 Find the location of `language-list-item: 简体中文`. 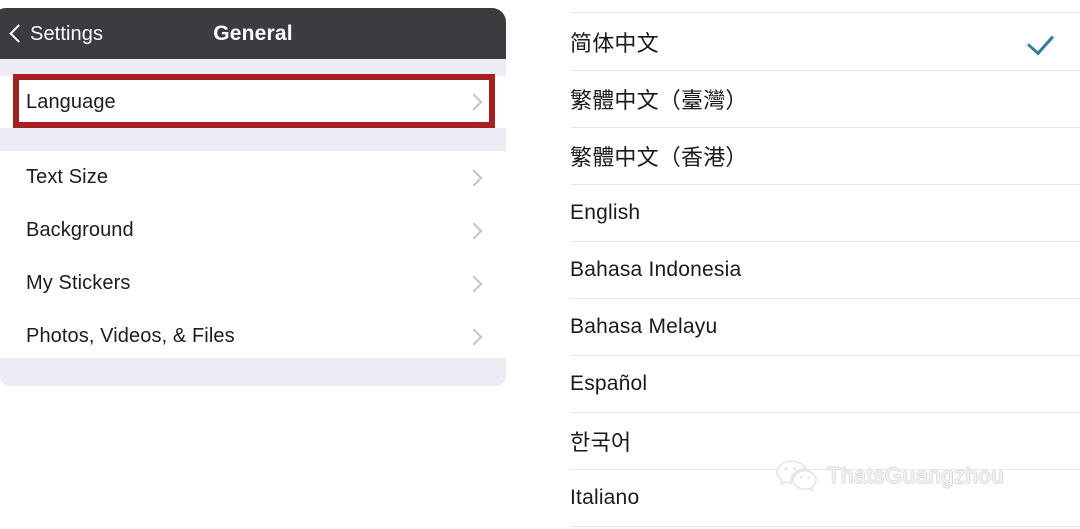

language-list-item: 简体中文 is located at coordinates (815, 41).